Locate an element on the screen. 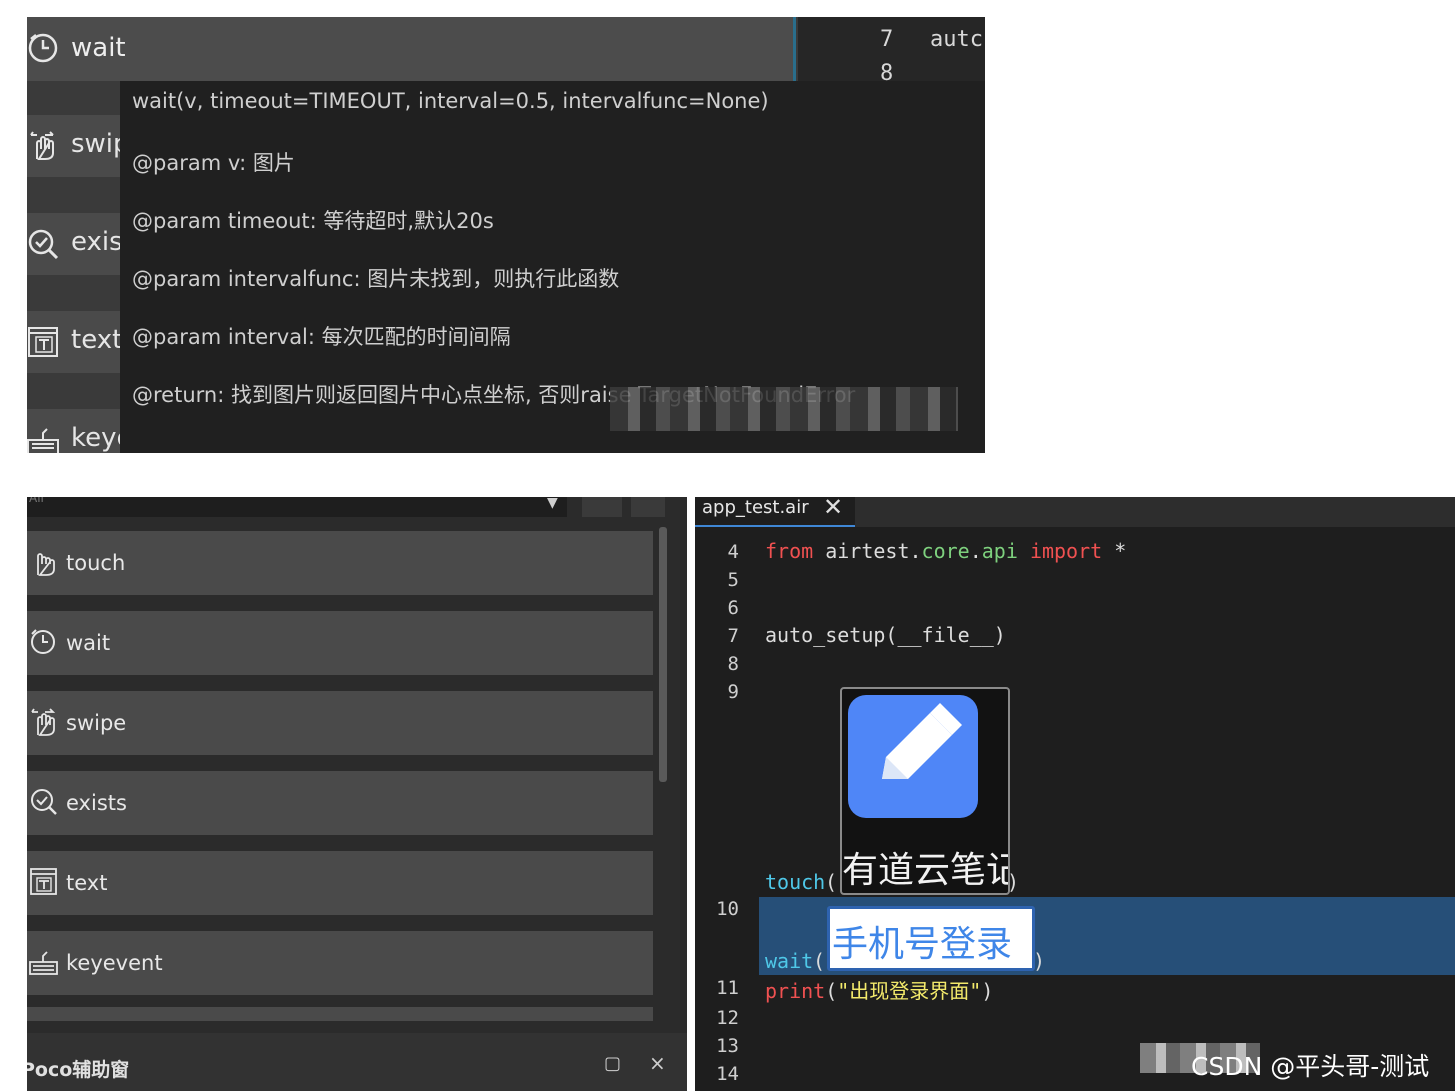  sidebar-item-label: wait is located at coordinates (88, 643).